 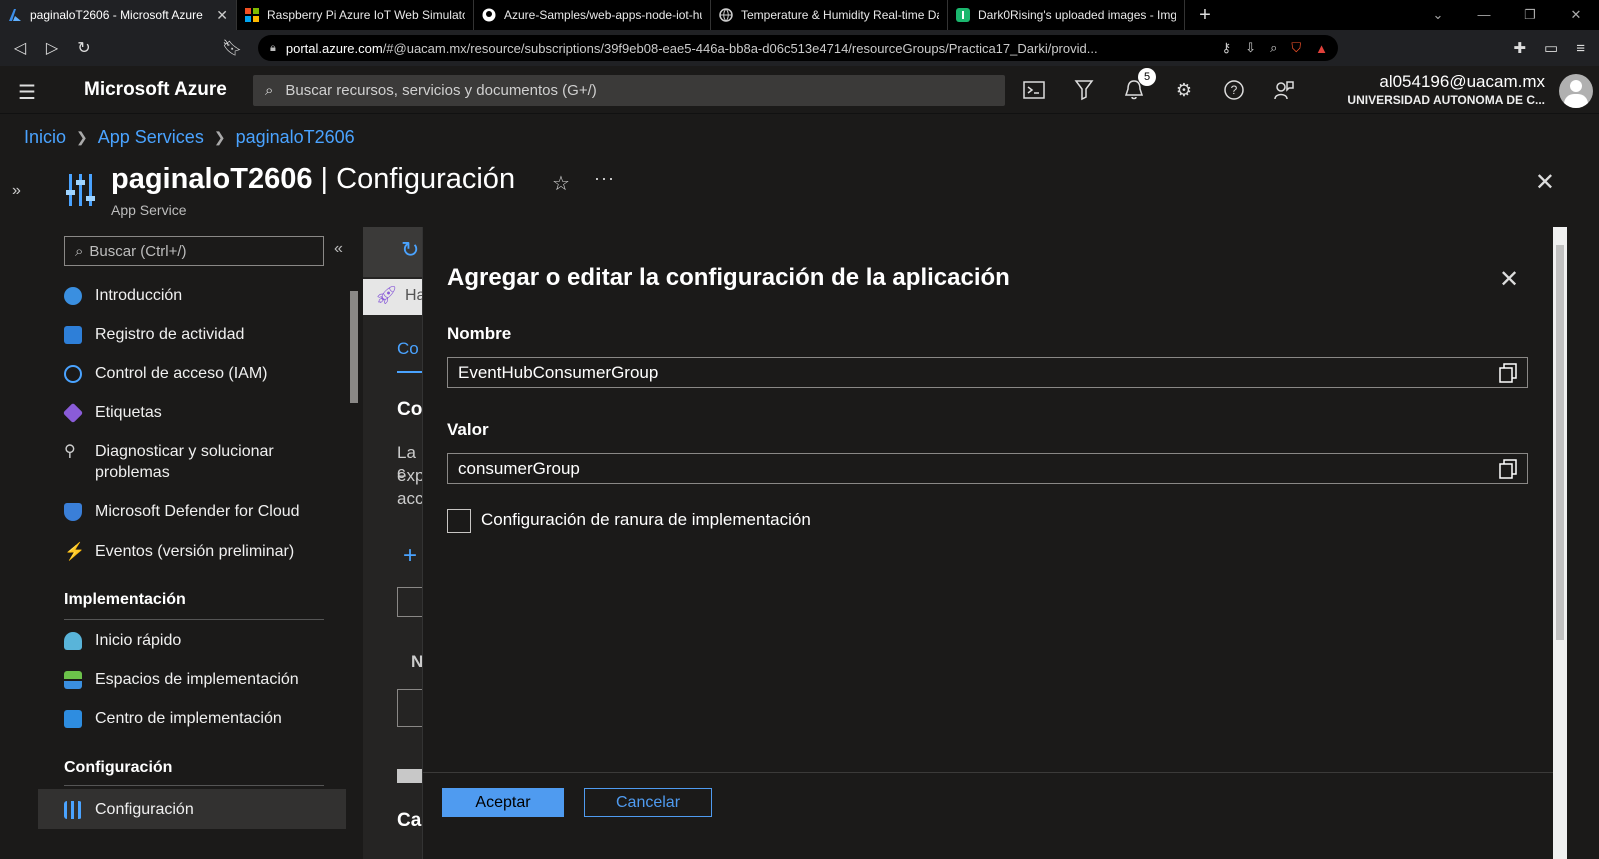 What do you see at coordinates (410, 602) in the screenshot?
I see `filter-box` at bounding box center [410, 602].